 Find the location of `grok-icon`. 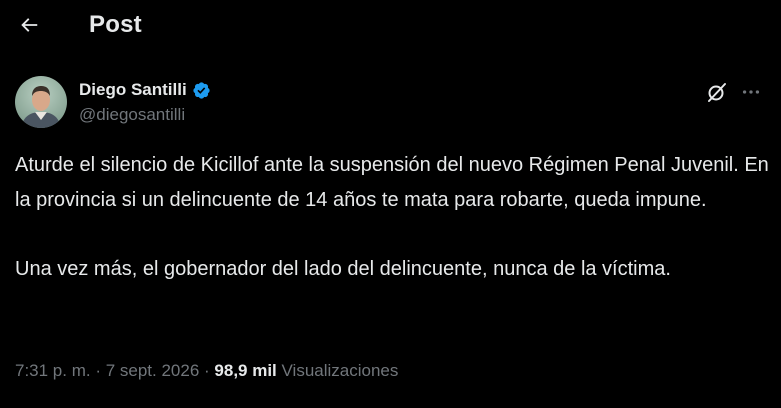

grok-icon is located at coordinates (717, 92).